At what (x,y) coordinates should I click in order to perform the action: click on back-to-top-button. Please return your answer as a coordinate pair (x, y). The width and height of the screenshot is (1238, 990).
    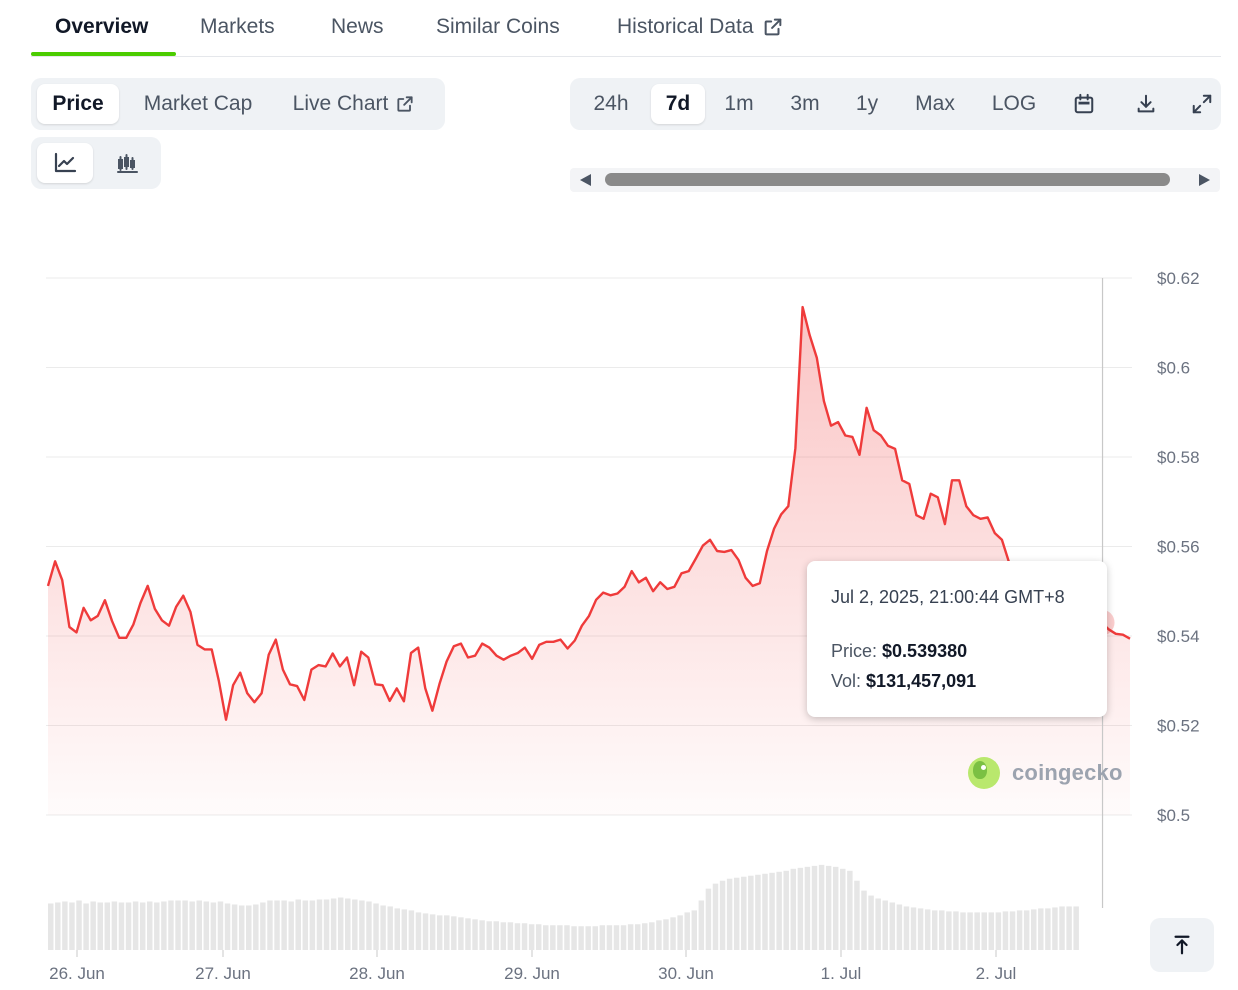
    Looking at the image, I should click on (1182, 945).